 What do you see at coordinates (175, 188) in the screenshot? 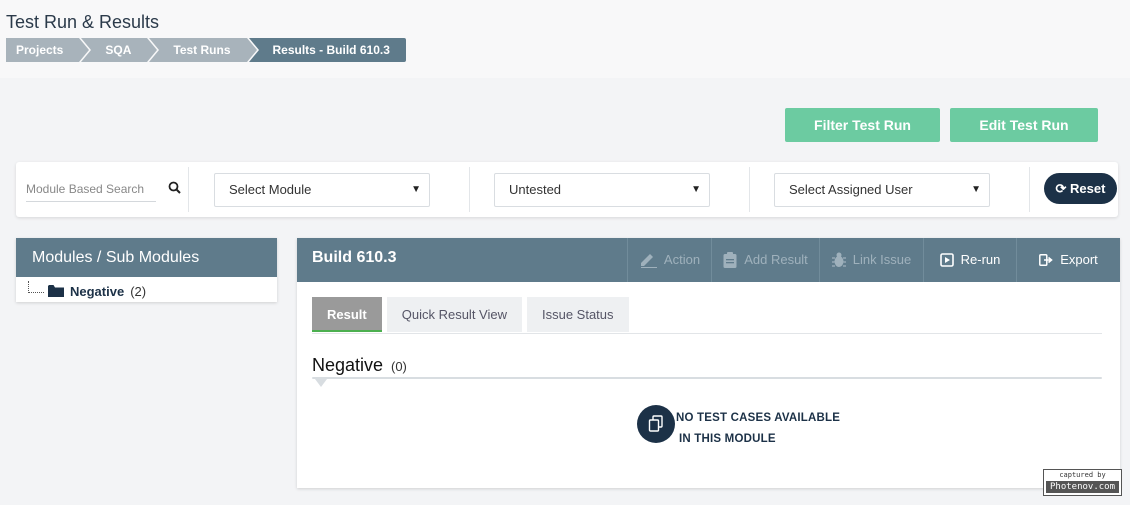
I see `search-icon` at bounding box center [175, 188].